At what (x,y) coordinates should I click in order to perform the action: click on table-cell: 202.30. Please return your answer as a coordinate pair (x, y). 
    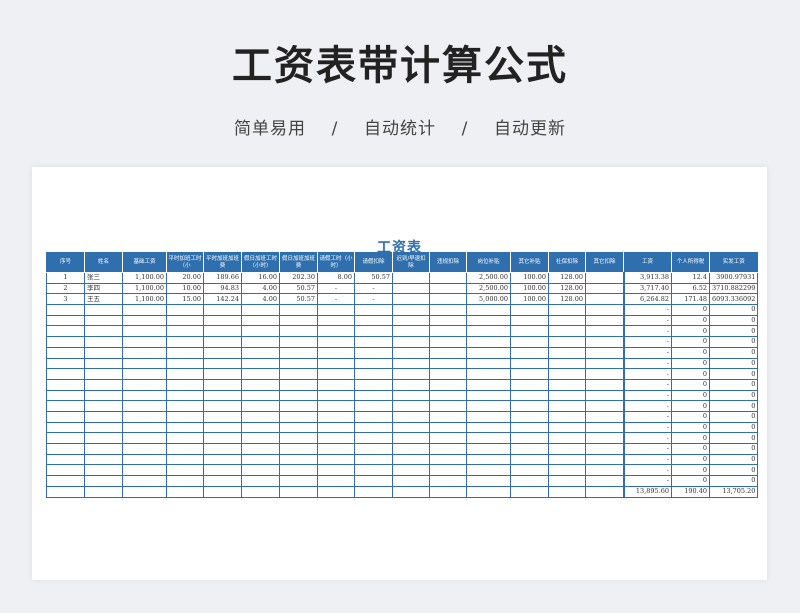
    Looking at the image, I should click on (298, 278).